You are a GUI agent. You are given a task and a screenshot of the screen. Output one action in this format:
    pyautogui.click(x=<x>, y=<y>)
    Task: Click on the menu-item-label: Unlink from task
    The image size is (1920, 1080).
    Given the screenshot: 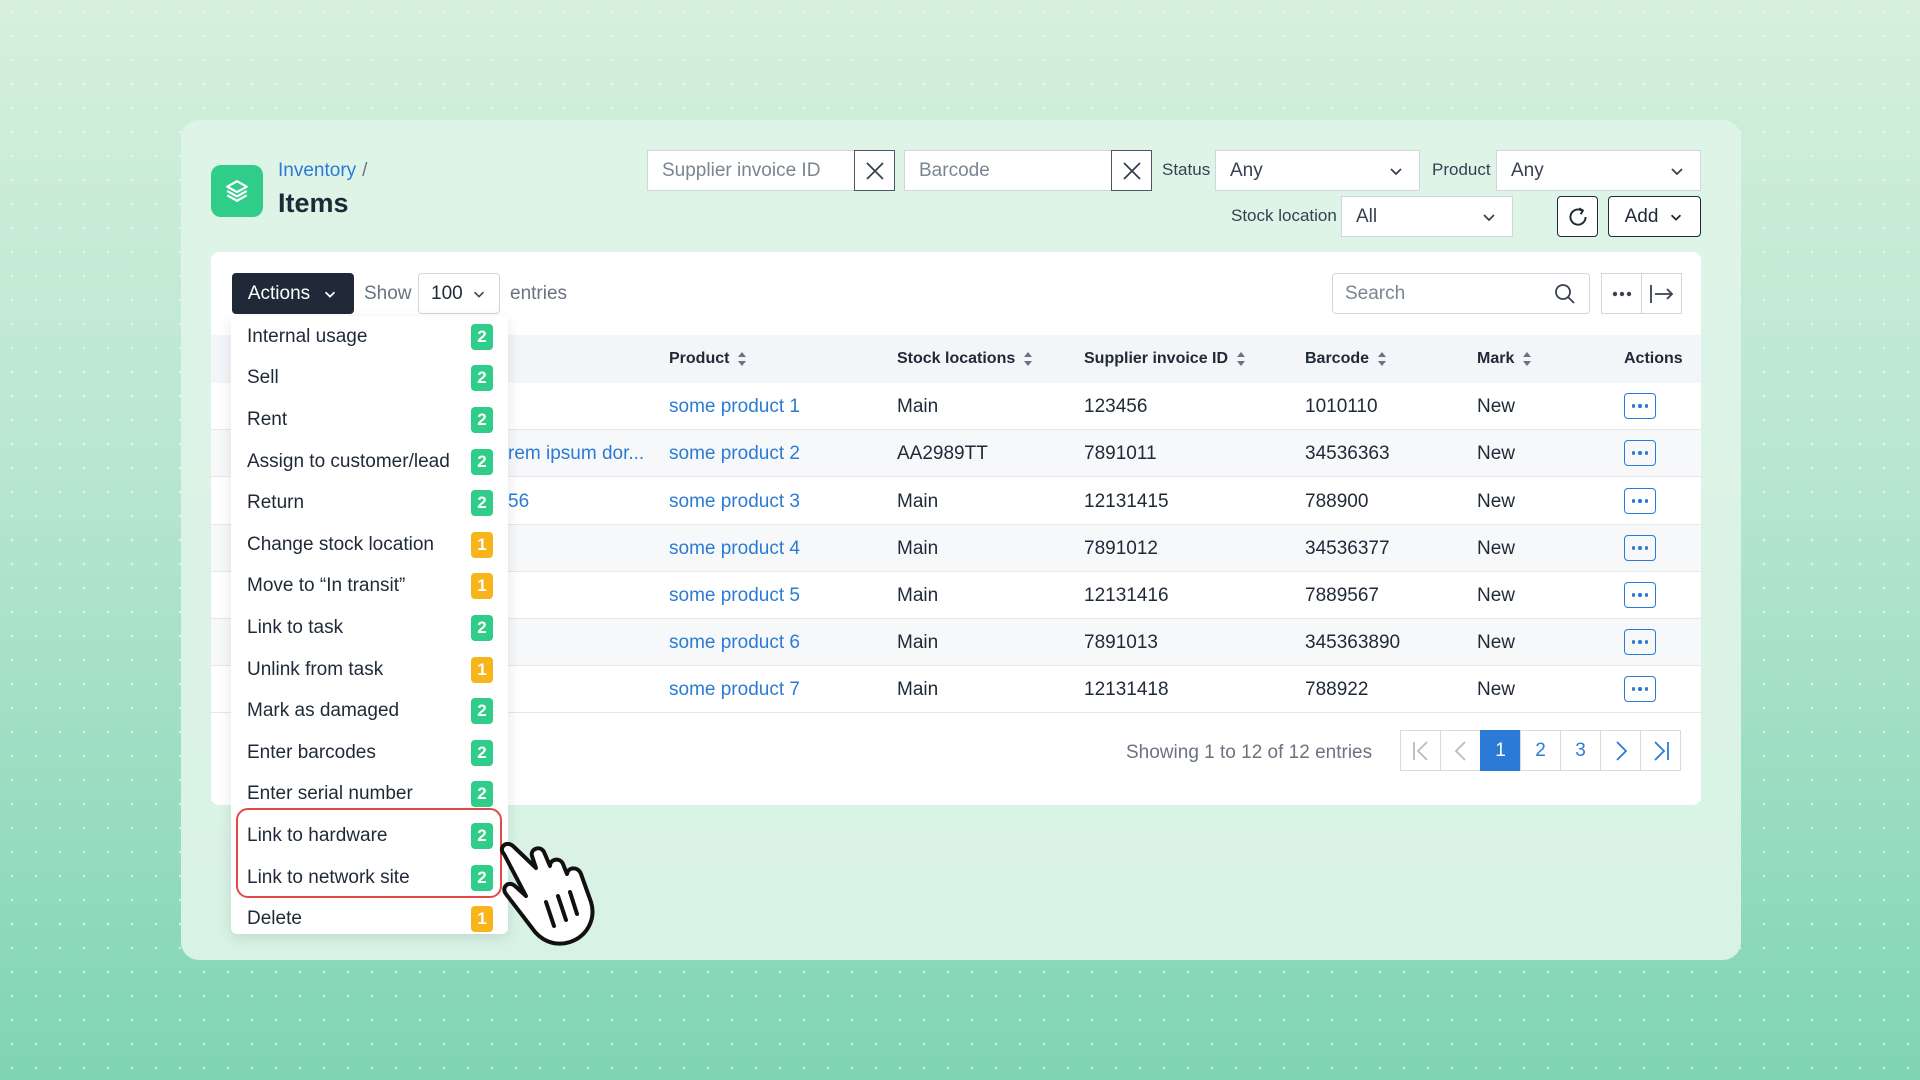 What is the action you would take?
    pyautogui.click(x=315, y=669)
    